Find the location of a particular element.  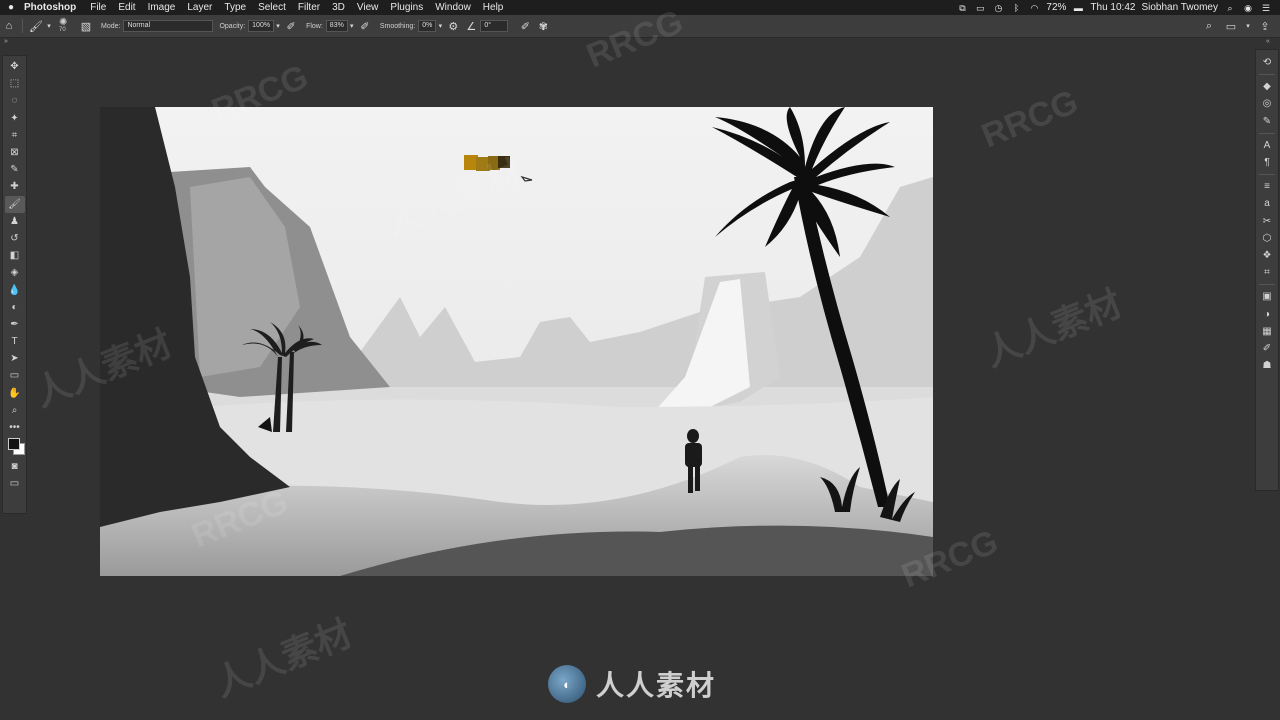

smoothing-options-gear-icon: ⚙ is located at coordinates (453, 26).